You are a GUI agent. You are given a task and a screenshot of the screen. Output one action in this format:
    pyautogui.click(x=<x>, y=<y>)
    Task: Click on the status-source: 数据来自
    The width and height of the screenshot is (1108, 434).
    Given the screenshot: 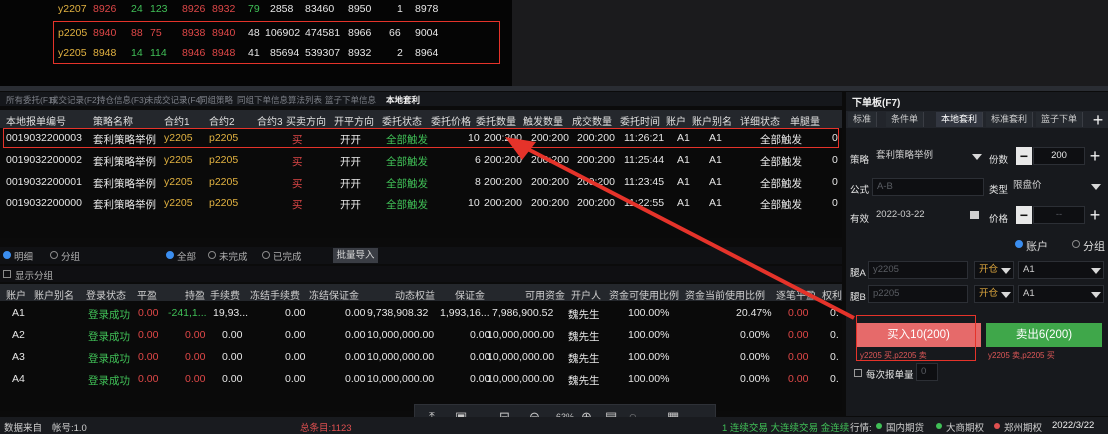 What is the action you would take?
    pyautogui.click(x=23, y=428)
    